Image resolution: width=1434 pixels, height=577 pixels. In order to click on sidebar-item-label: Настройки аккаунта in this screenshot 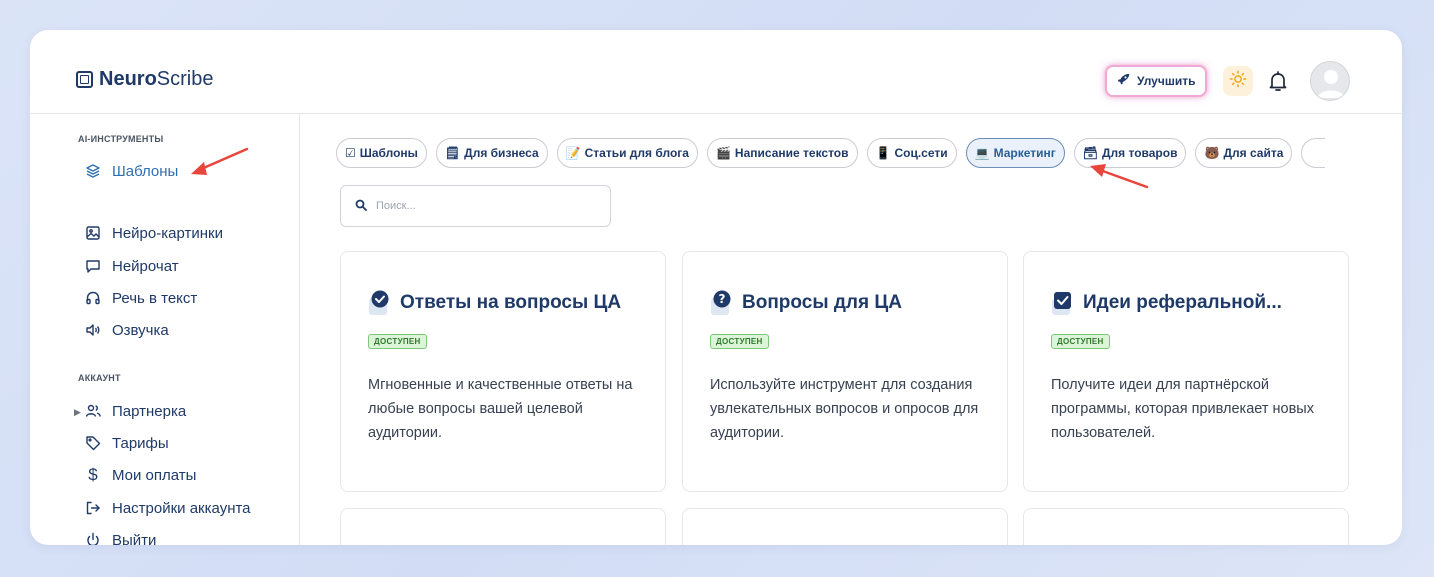, I will do `click(181, 508)`.